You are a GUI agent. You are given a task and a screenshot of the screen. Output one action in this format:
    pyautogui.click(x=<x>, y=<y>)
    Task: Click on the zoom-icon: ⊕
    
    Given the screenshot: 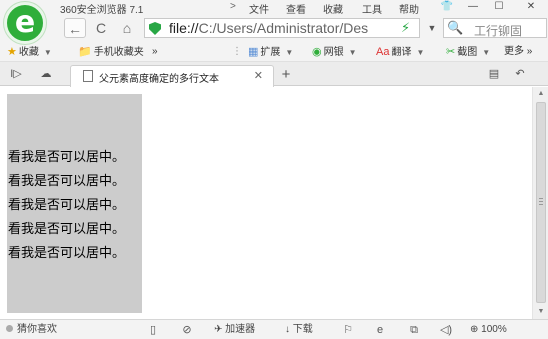 What is the action you would take?
    pyautogui.click(x=474, y=329)
    